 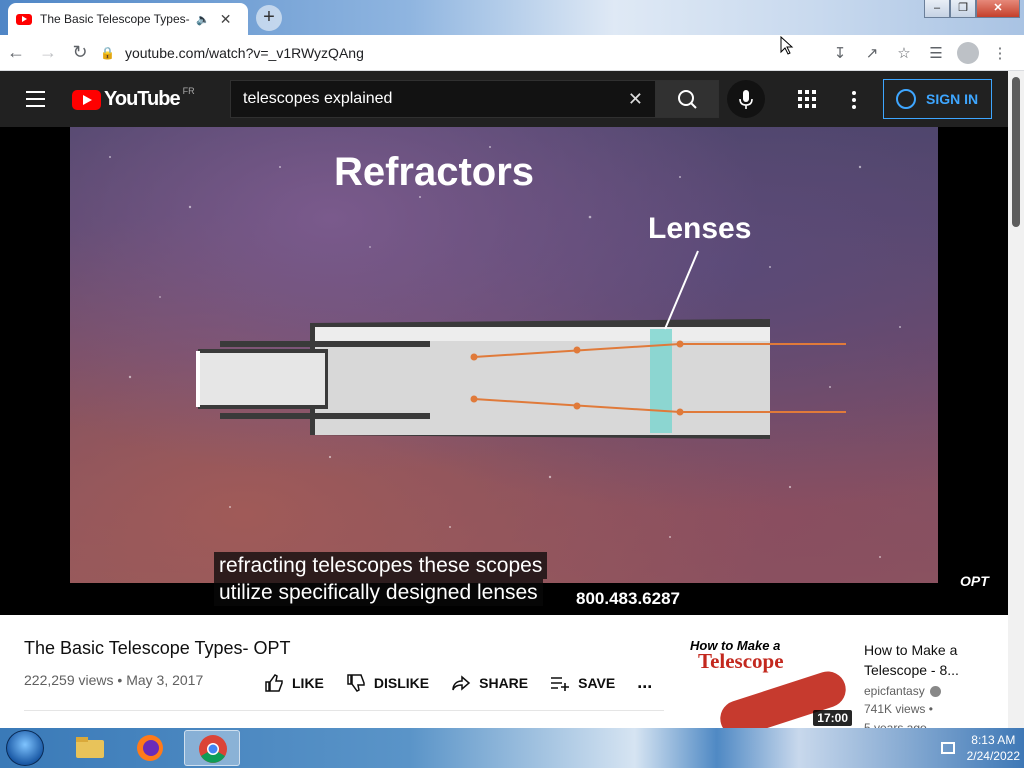 I want to click on network-icon, so click(x=947, y=748).